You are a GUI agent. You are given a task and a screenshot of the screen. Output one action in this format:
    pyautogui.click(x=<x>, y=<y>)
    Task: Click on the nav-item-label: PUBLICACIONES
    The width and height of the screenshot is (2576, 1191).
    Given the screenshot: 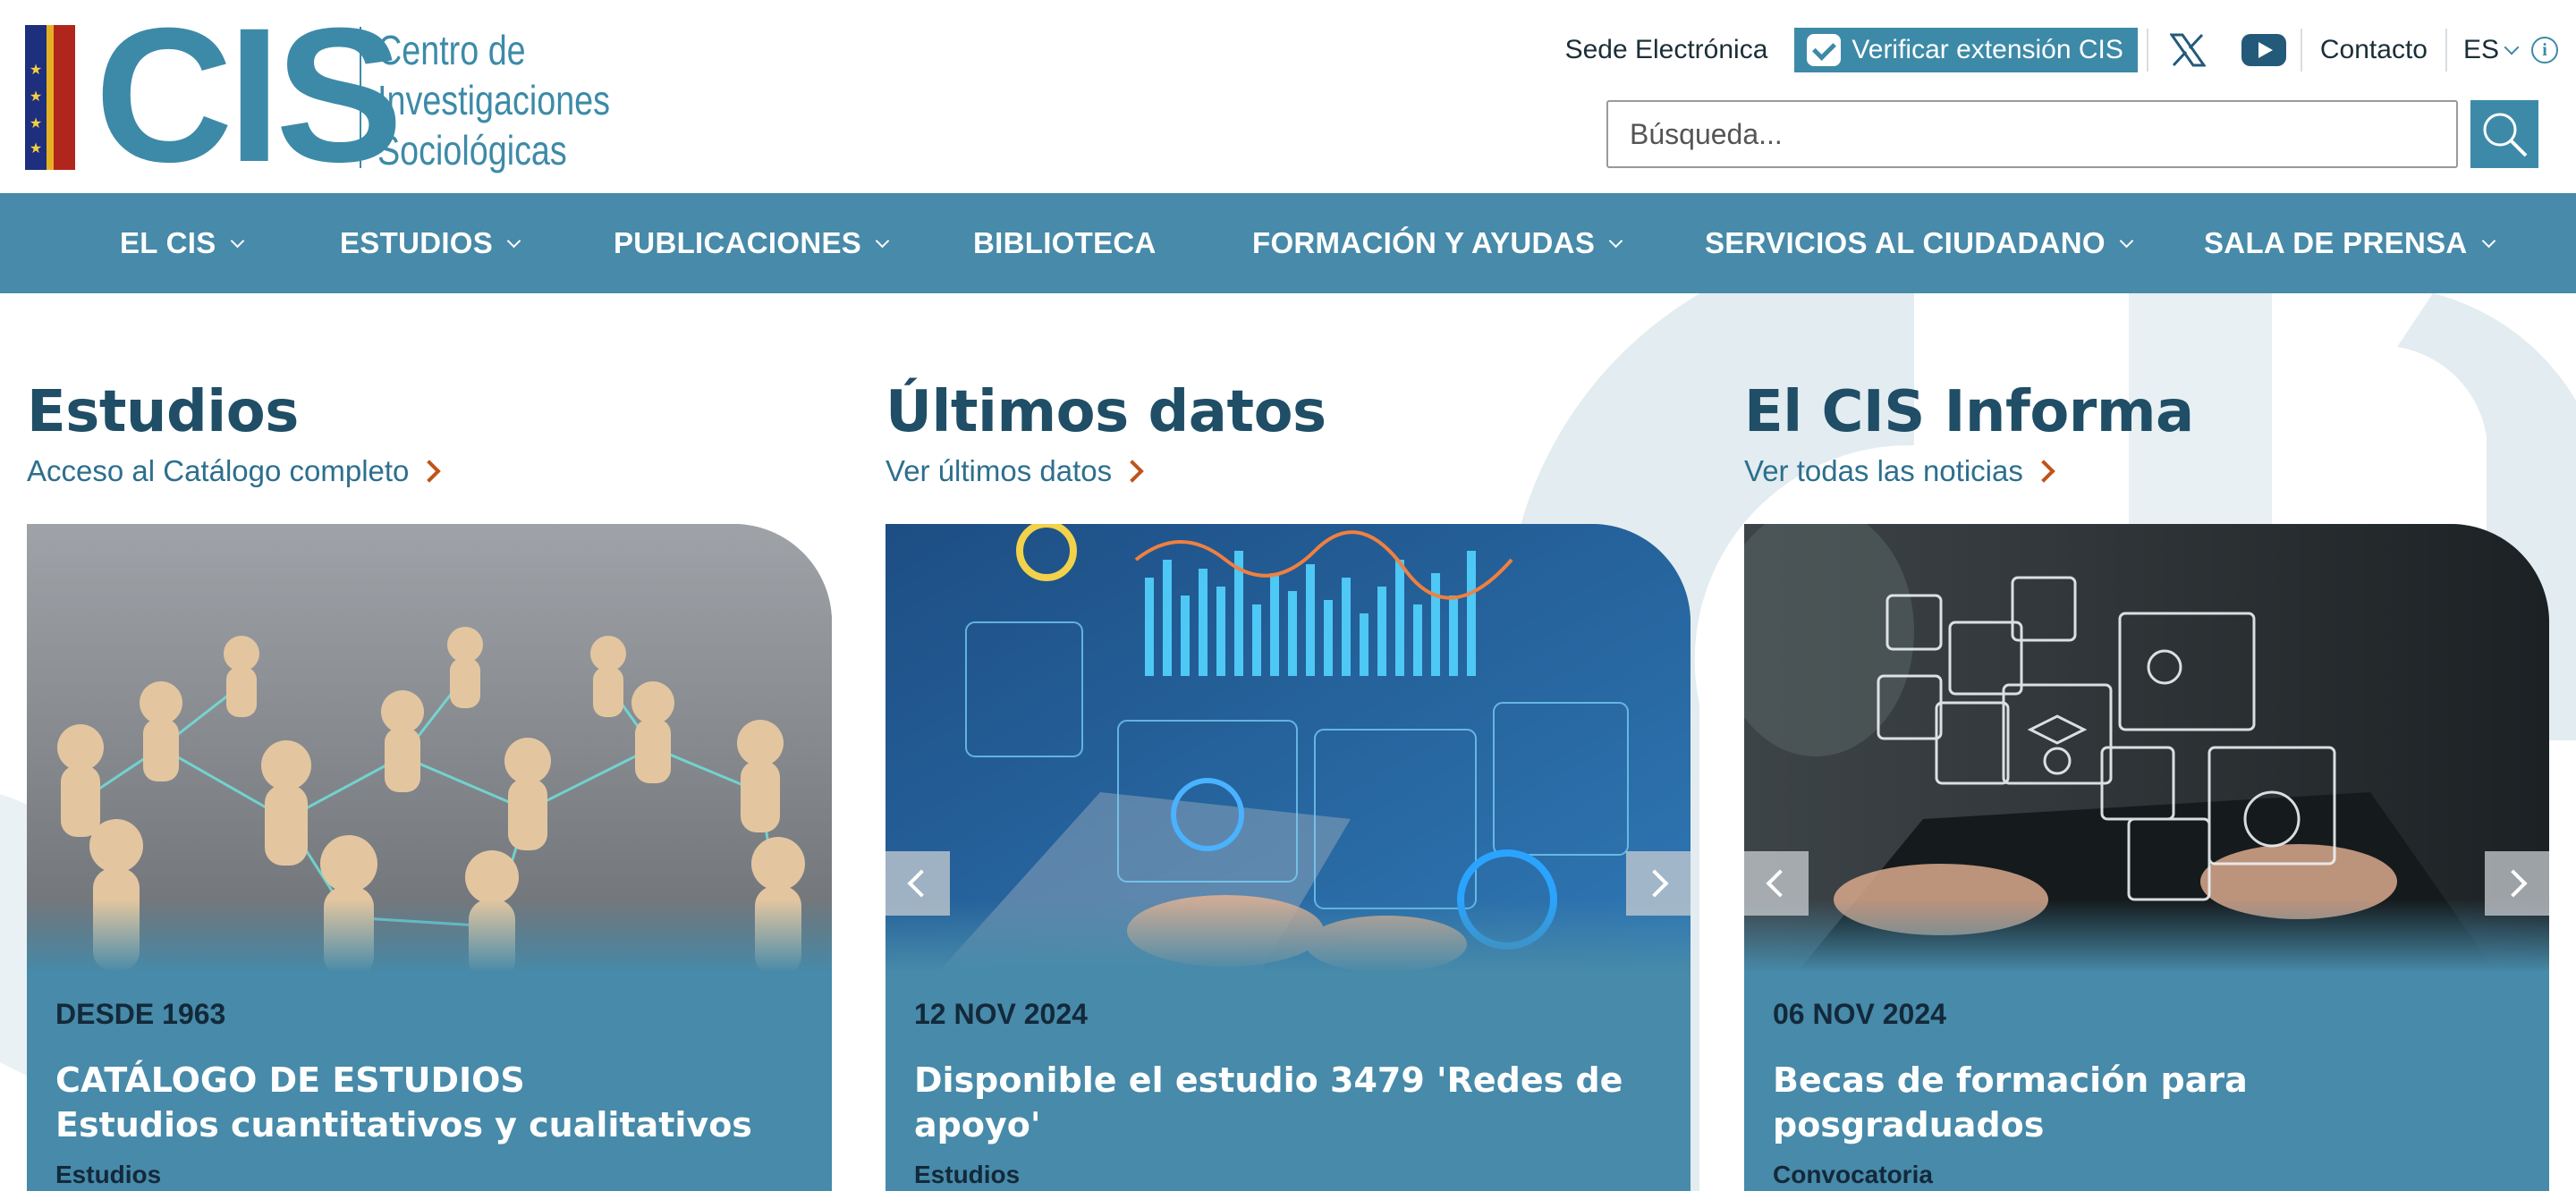 What is the action you would take?
    pyautogui.click(x=738, y=242)
    